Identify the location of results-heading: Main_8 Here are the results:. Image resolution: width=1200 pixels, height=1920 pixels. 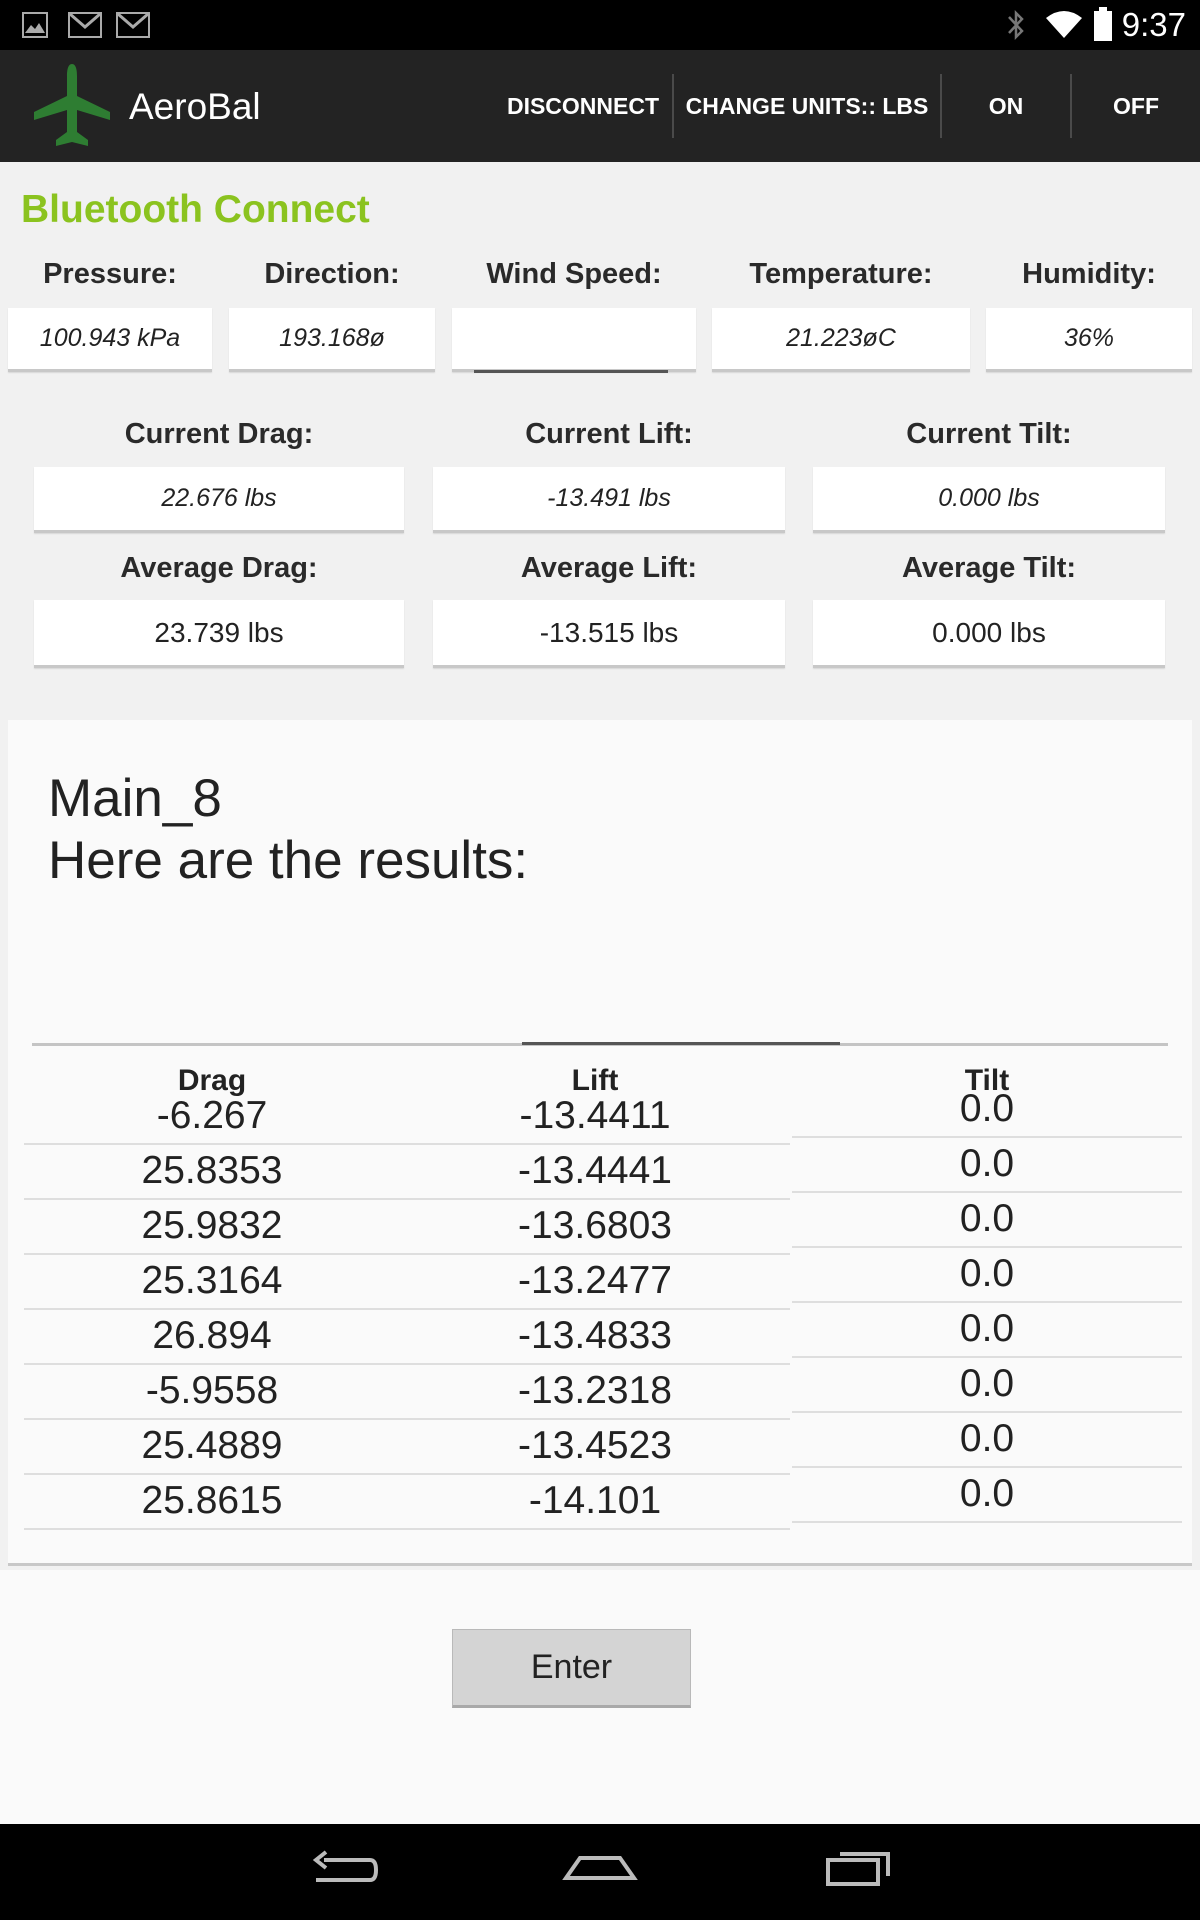
(288, 830).